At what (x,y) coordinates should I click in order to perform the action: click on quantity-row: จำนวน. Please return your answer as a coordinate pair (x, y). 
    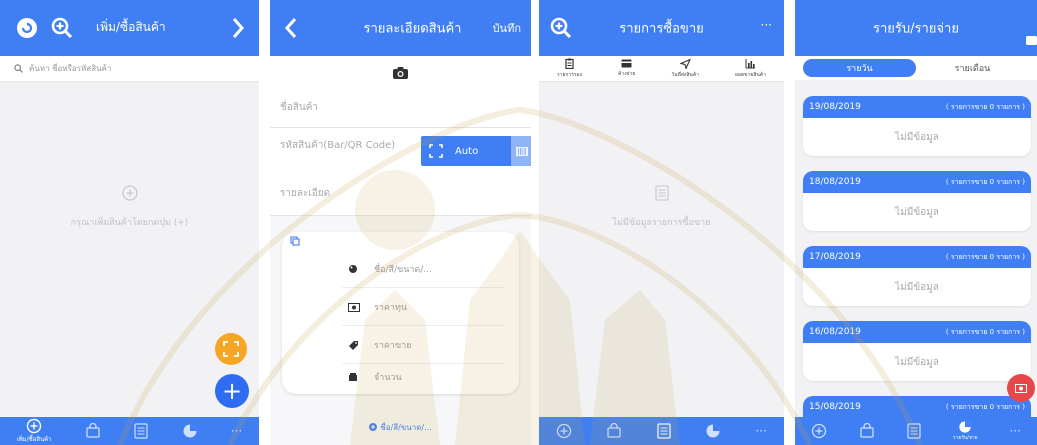
    Looking at the image, I should click on (400, 377).